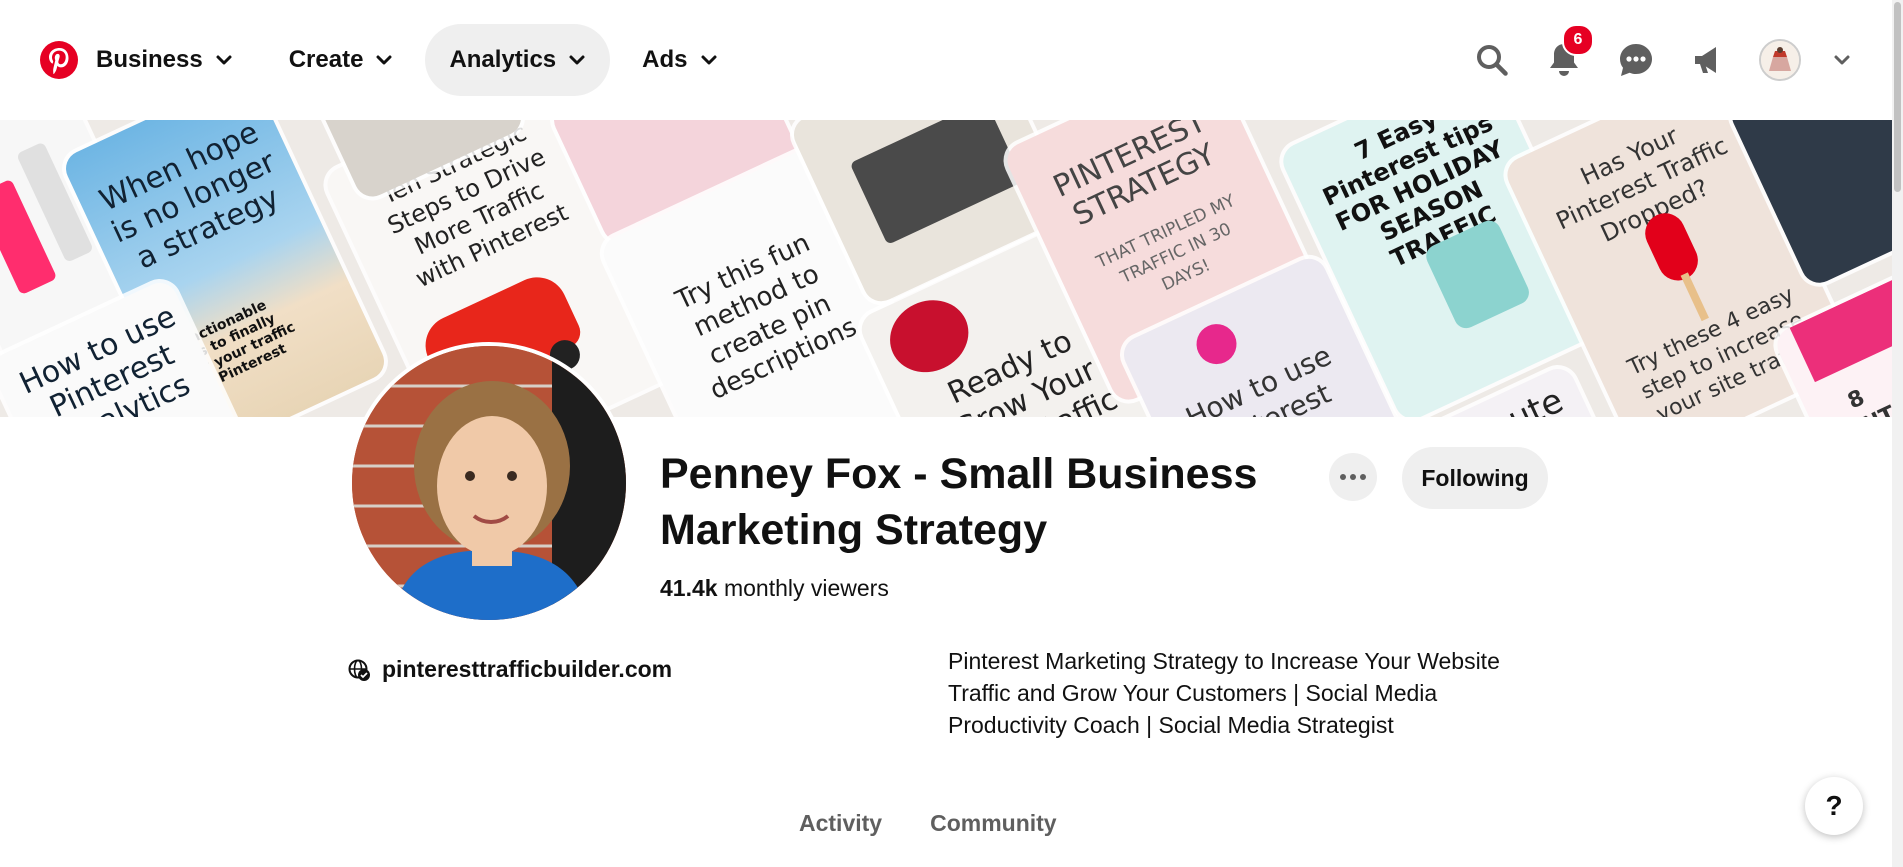  What do you see at coordinates (1662, 60) in the screenshot?
I see `nav-right: 6` at bounding box center [1662, 60].